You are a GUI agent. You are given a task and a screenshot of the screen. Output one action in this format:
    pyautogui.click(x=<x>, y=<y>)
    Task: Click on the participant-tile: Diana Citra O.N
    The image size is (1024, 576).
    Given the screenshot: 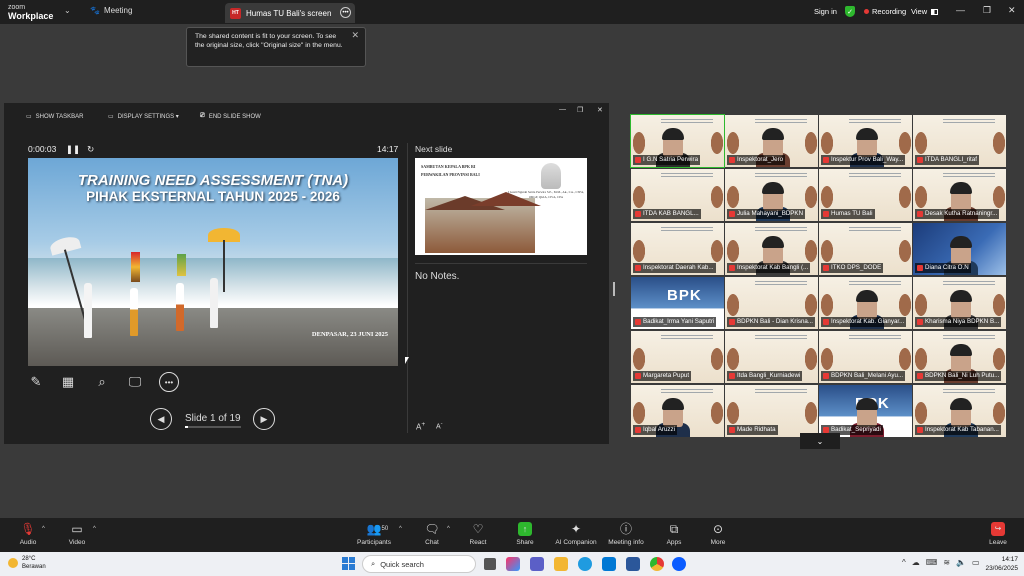 What is the action you would take?
    pyautogui.click(x=959, y=249)
    